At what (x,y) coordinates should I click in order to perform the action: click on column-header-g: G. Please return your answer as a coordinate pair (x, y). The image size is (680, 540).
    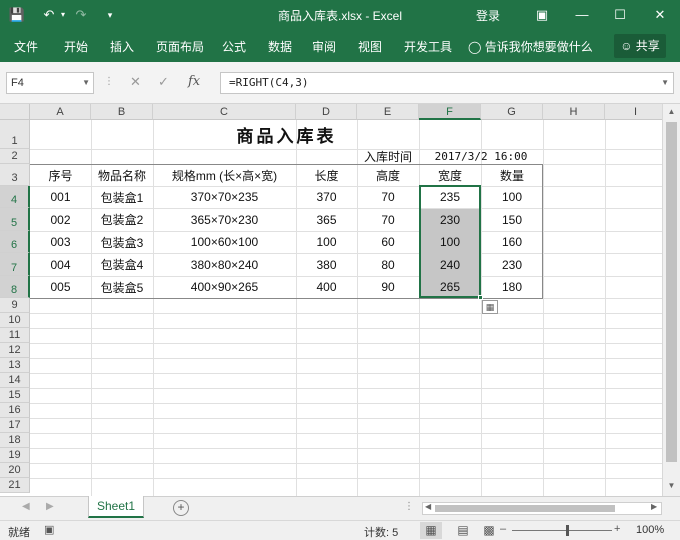
    Looking at the image, I should click on (512, 112).